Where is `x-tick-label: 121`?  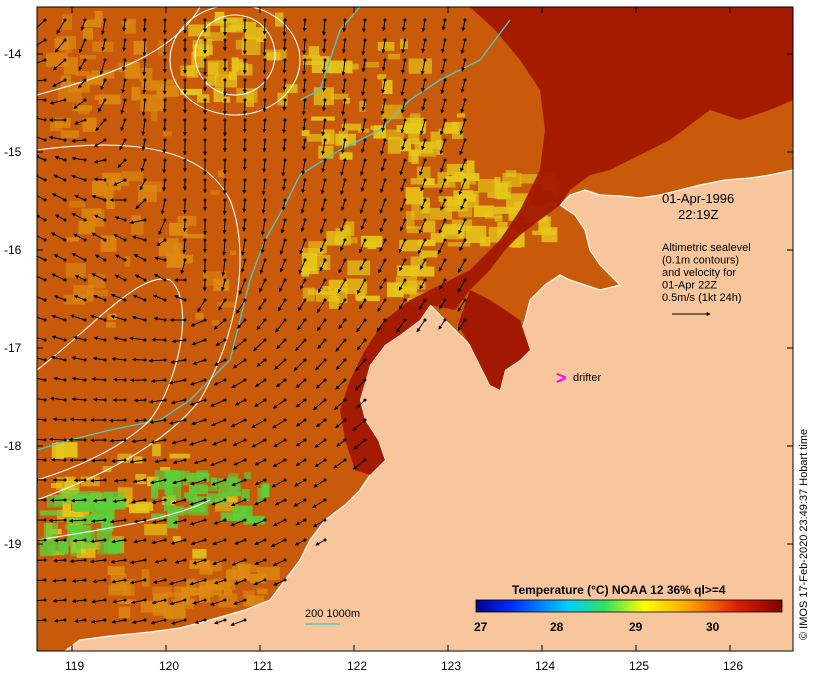 x-tick-label: 121 is located at coordinates (263, 666).